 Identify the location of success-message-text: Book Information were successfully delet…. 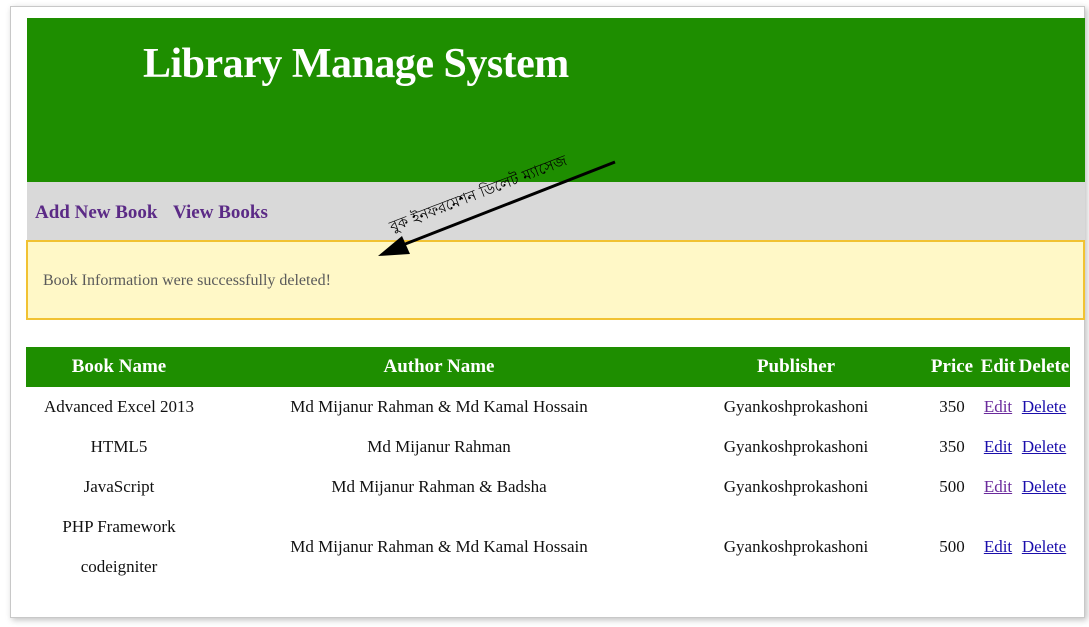
(187, 280).